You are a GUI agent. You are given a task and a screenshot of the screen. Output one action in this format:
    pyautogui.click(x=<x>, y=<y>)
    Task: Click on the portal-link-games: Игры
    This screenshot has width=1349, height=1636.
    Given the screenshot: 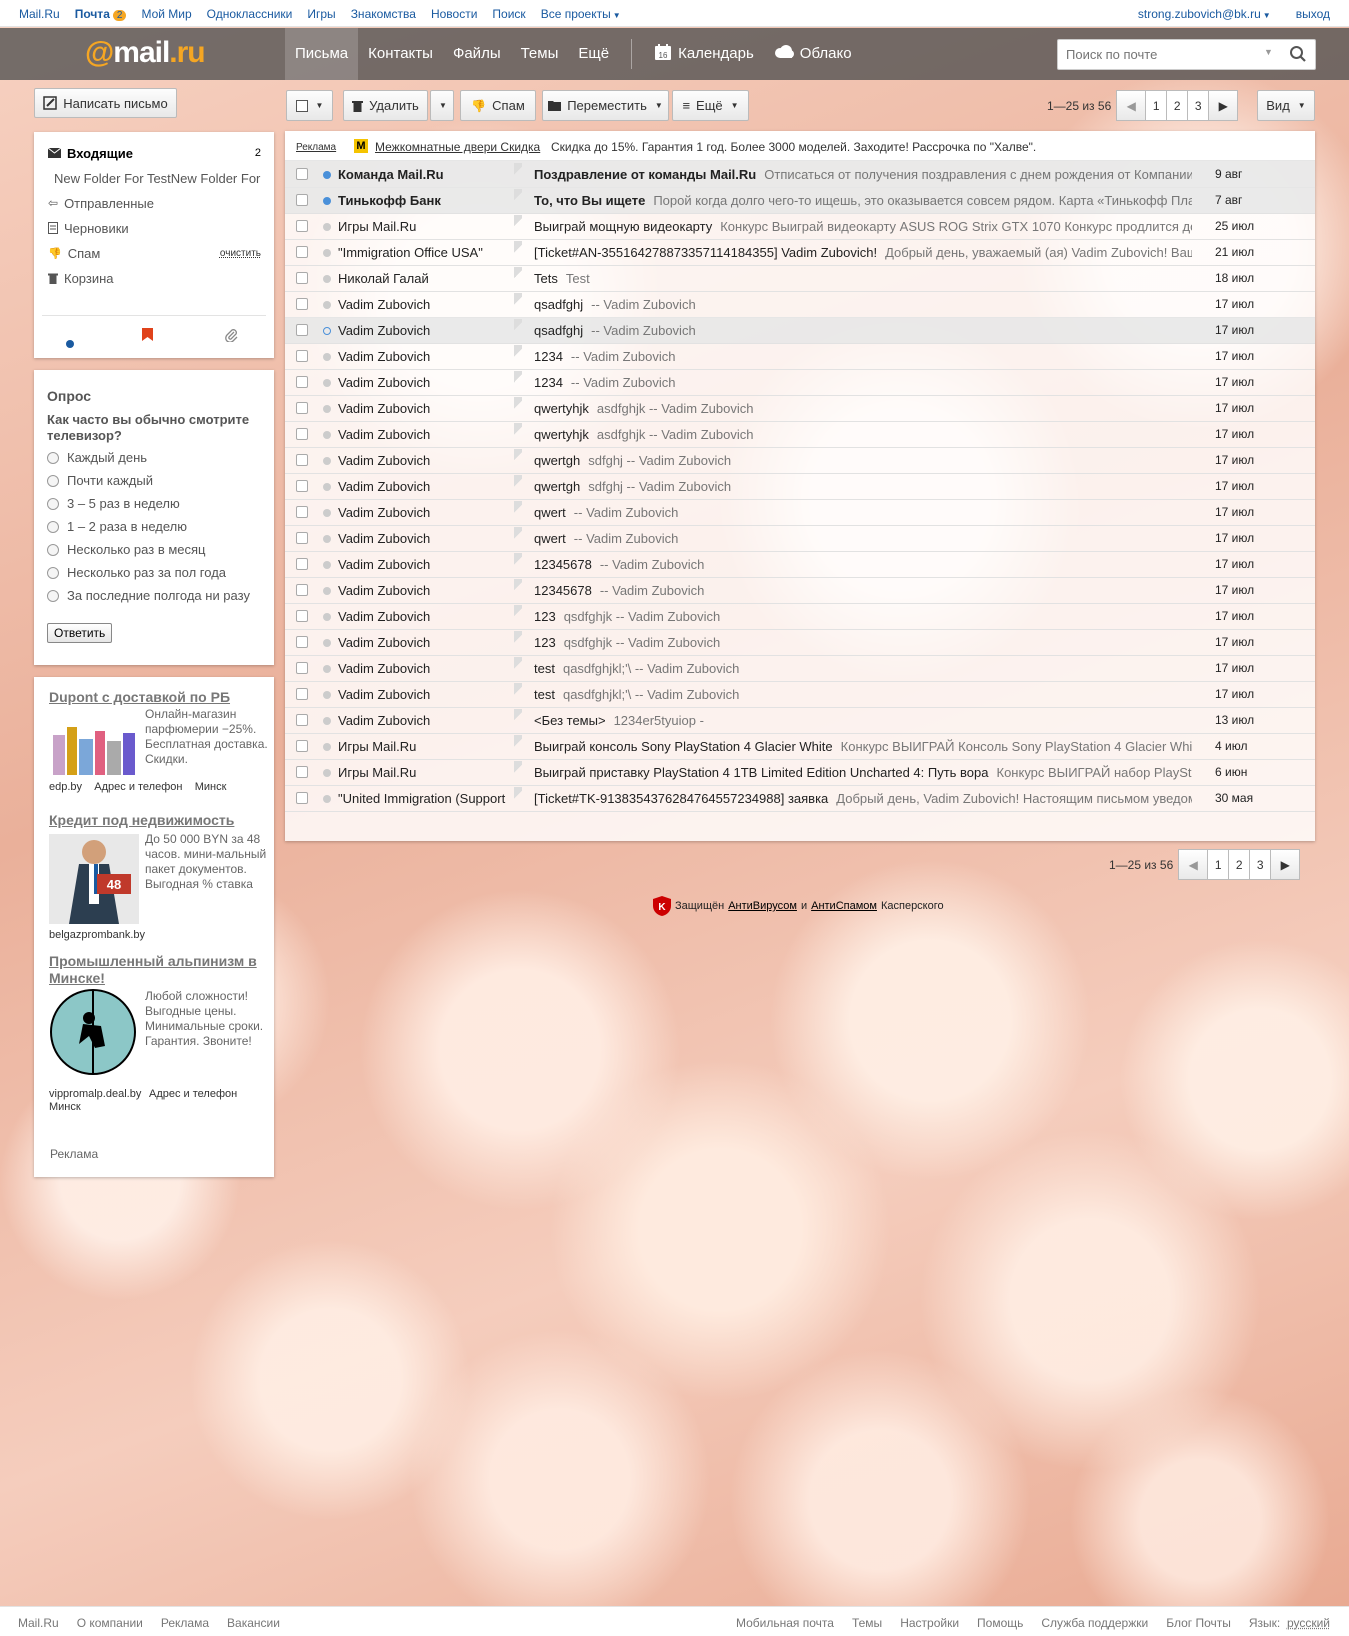 What is the action you would take?
    pyautogui.click(x=321, y=14)
    